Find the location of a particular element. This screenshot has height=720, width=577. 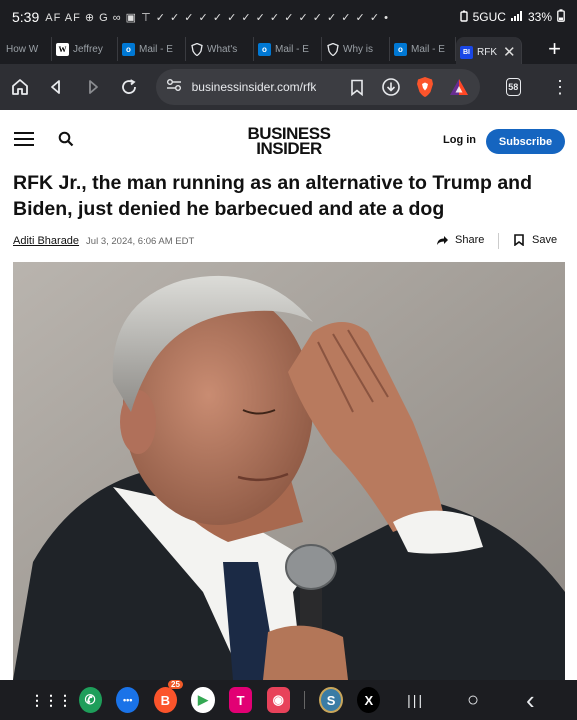

tab-4: What's is located at coordinates (220, 49).